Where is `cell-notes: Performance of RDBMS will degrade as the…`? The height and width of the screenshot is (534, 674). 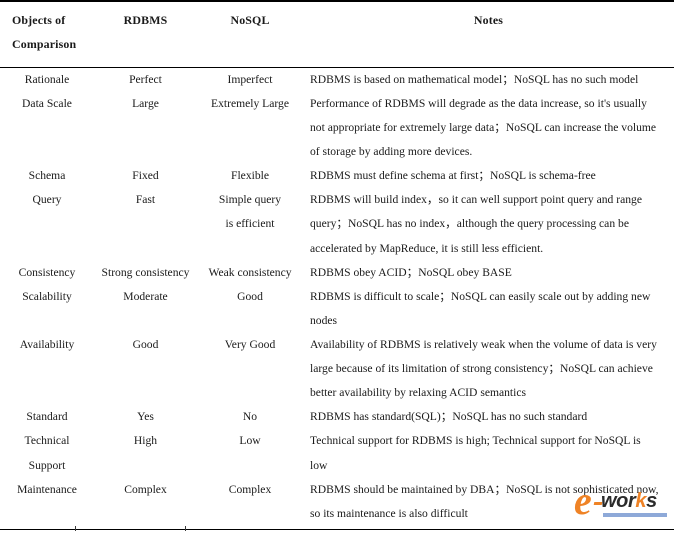
cell-notes: Performance of RDBMS will degrade as the… is located at coordinates (488, 128).